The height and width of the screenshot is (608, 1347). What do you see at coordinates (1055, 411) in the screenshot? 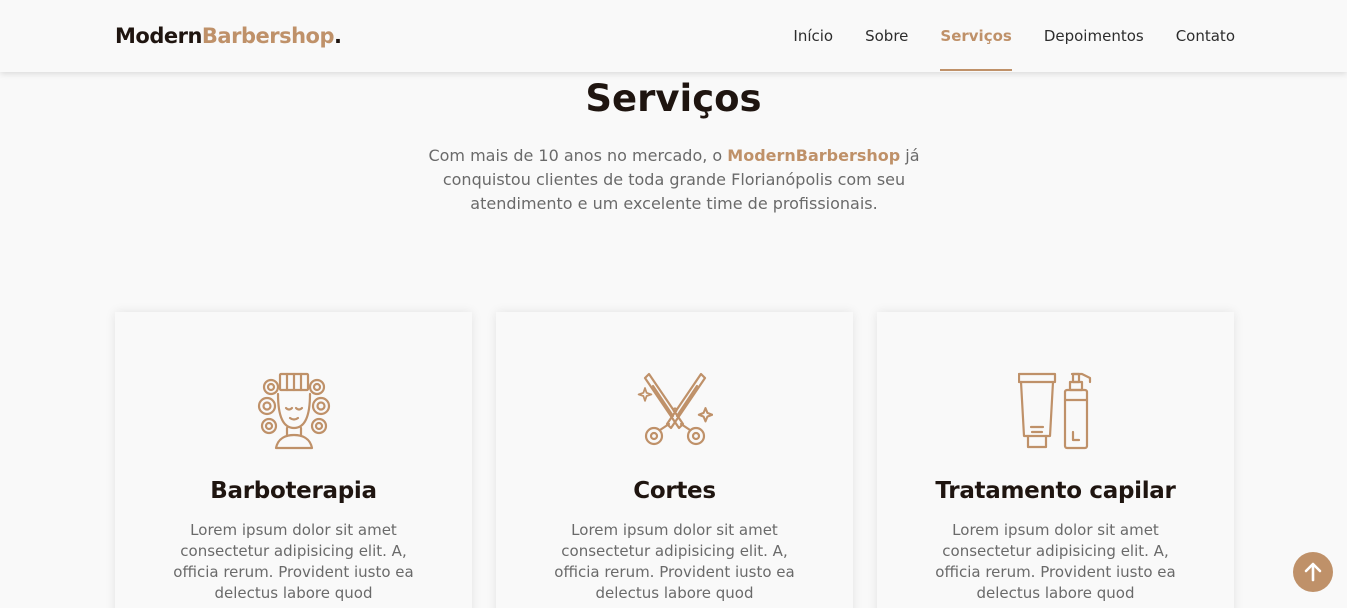
I see `hair-products-icon` at bounding box center [1055, 411].